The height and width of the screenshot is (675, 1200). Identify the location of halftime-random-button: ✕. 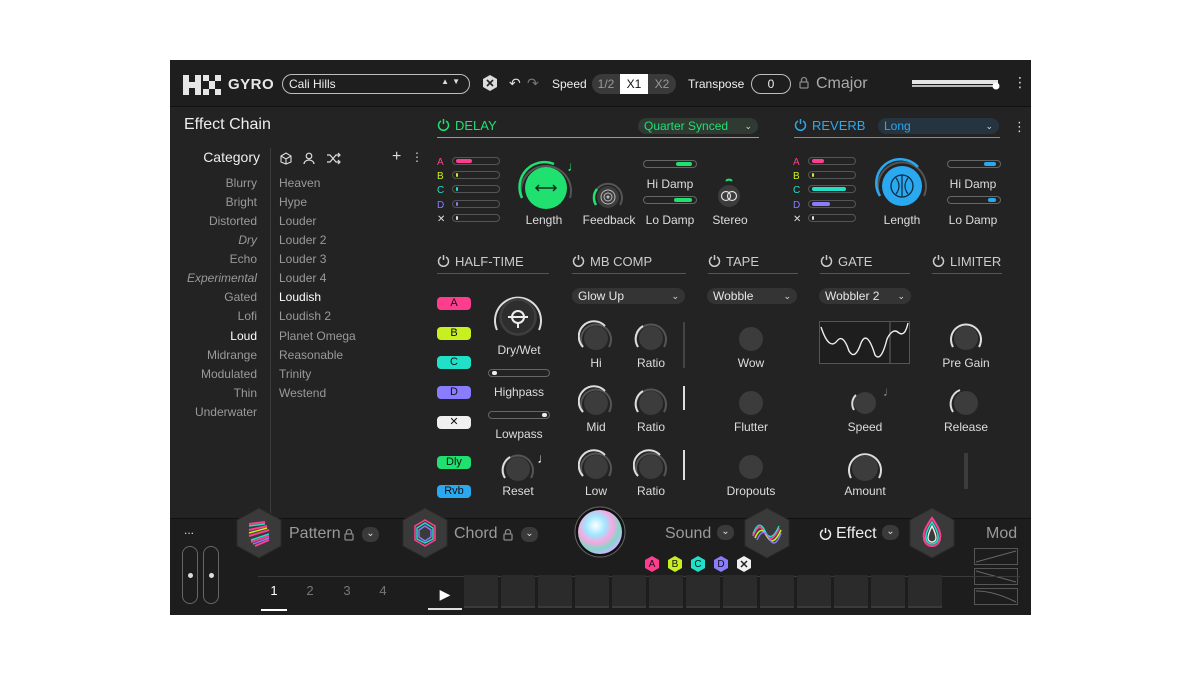
(454, 422).